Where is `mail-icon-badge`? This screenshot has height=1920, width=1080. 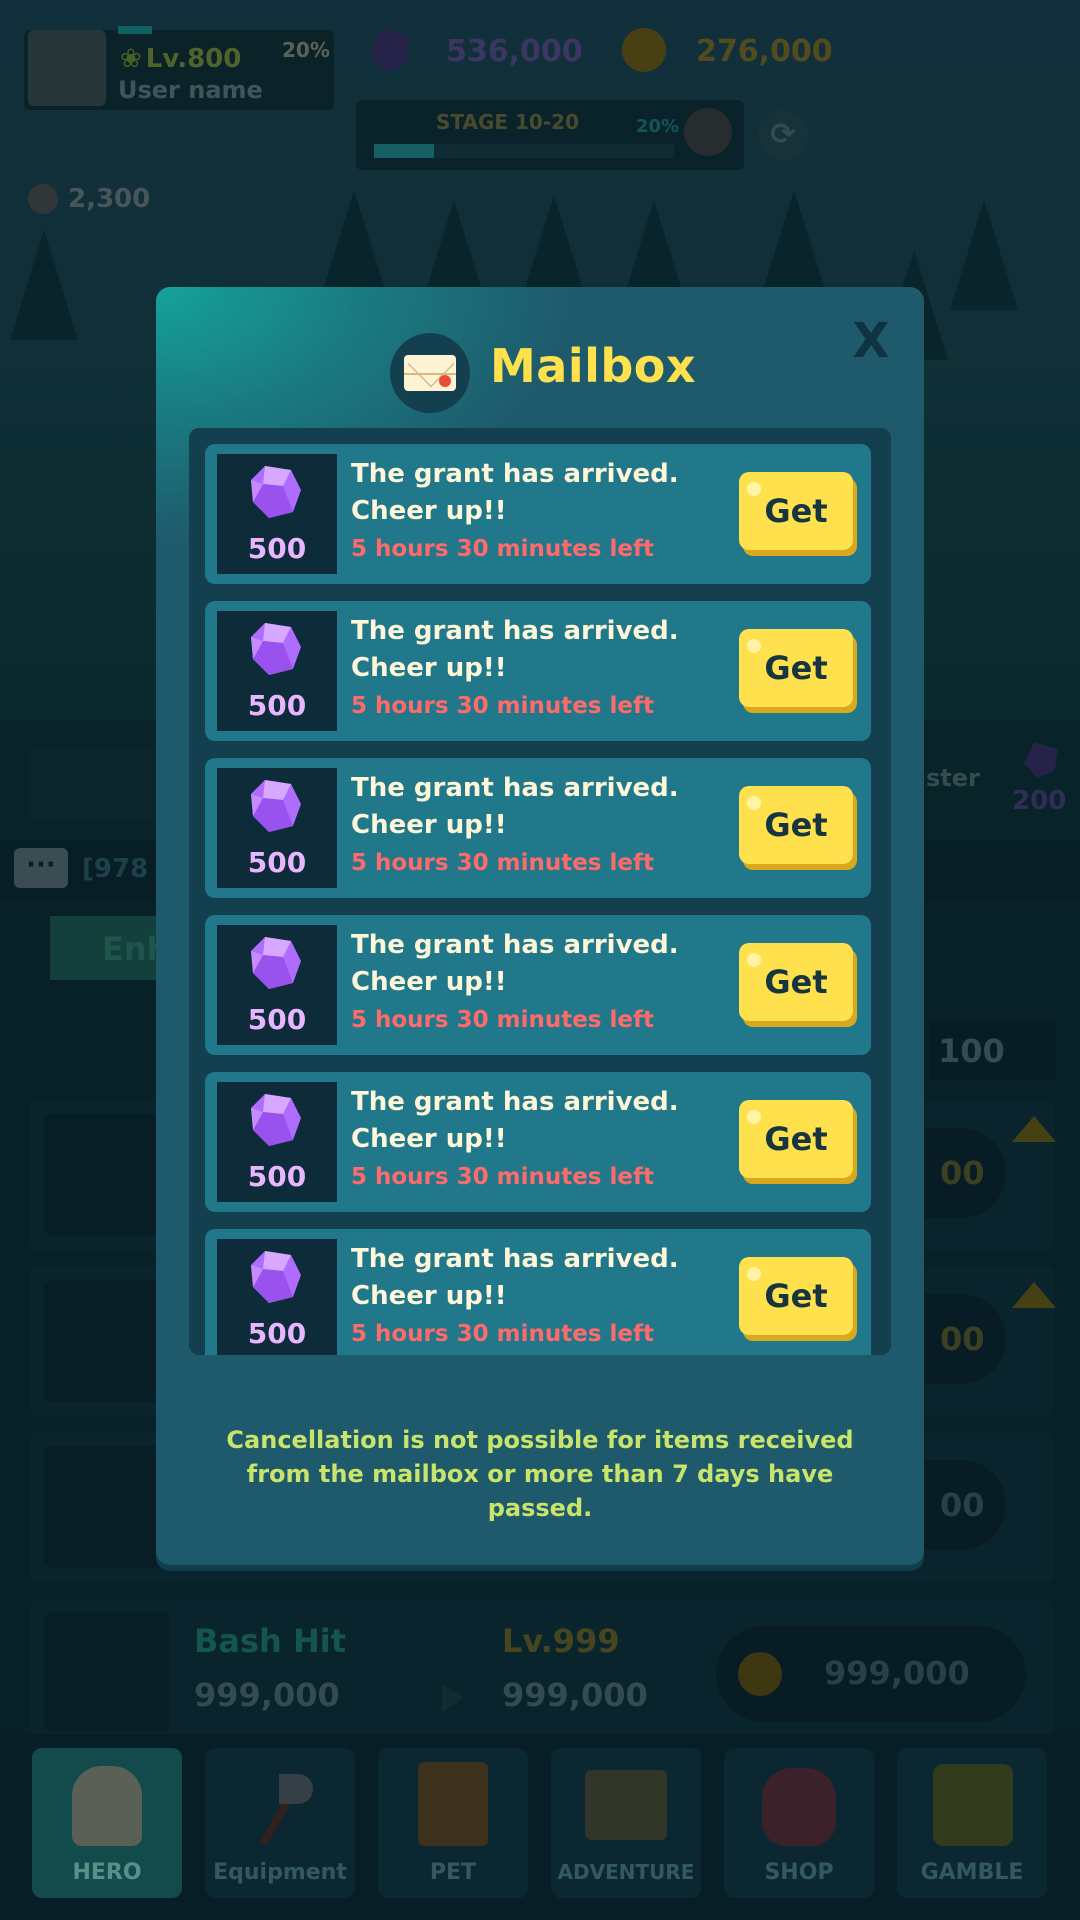 mail-icon-badge is located at coordinates (430, 373).